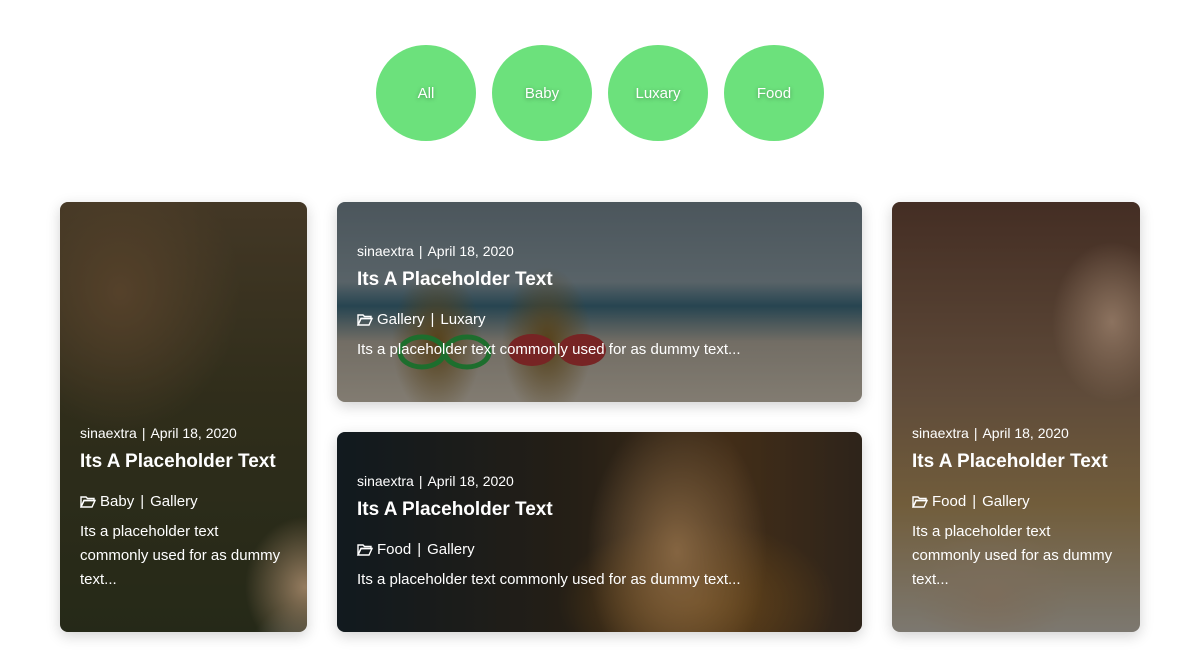 Image resolution: width=1200 pixels, height=657 pixels. I want to click on filter-all-button: All, so click(426, 93).